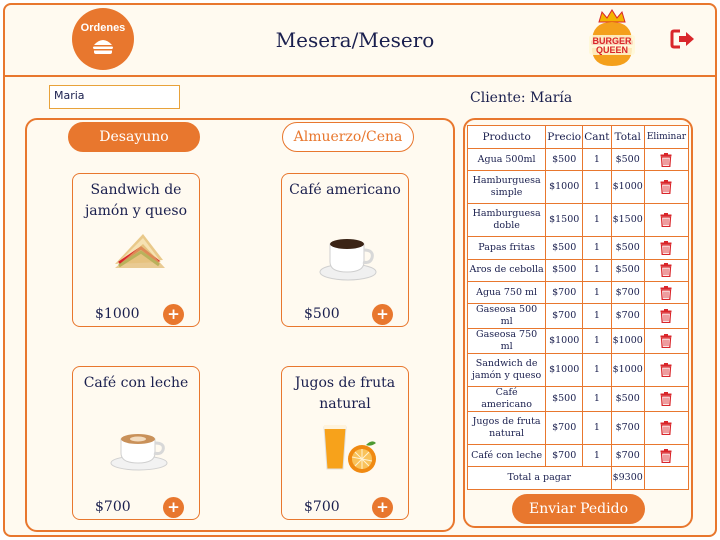 The image size is (720, 540). Describe the element at coordinates (666, 137) in the screenshot. I see `col-header-delete: Eliminar` at that location.